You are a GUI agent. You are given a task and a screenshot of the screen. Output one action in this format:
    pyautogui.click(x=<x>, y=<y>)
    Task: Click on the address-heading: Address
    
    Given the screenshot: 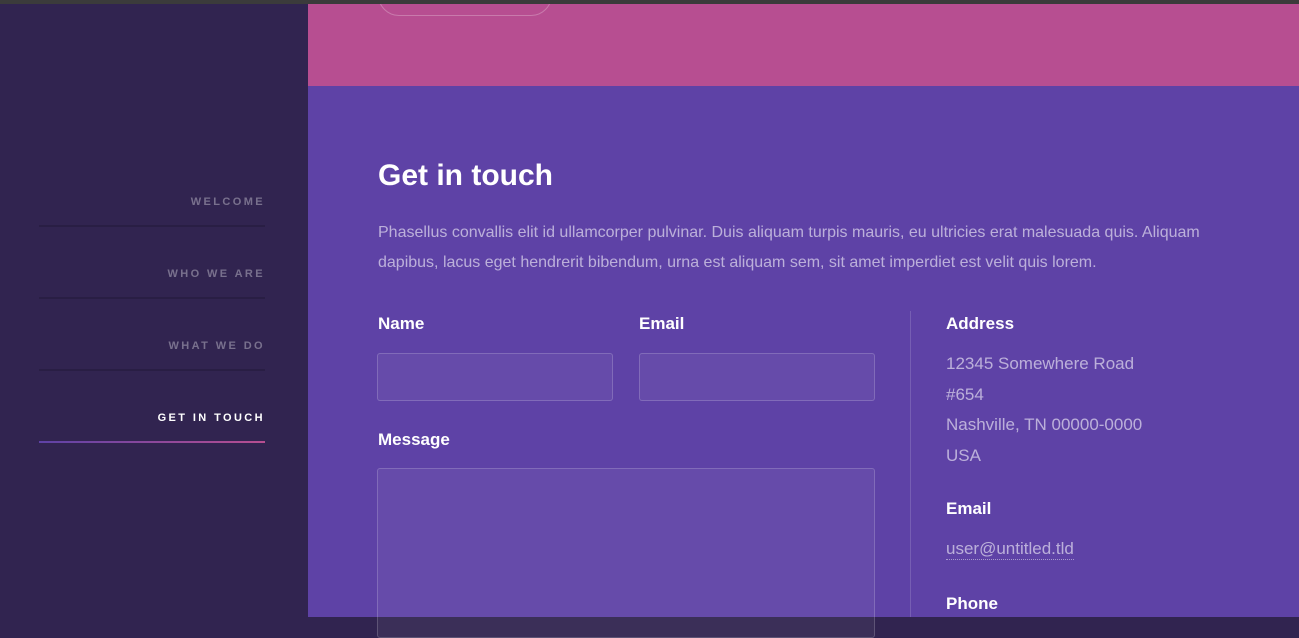 What is the action you would take?
    pyautogui.click(x=980, y=323)
    